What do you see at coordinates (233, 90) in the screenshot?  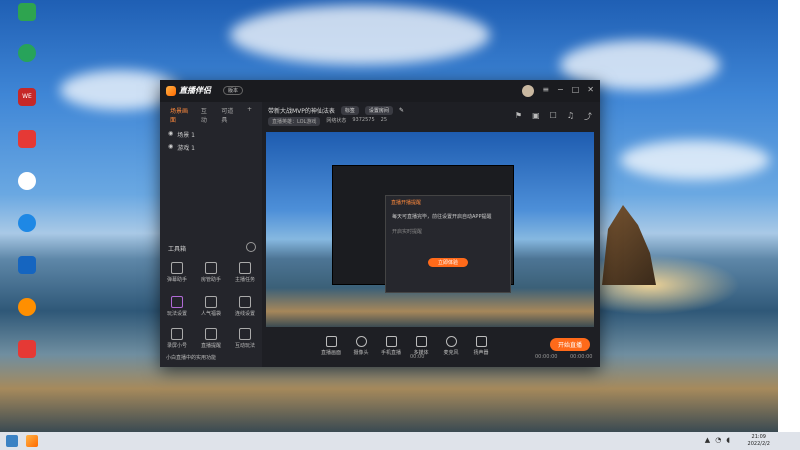 I see `version-badge: 版本` at bounding box center [233, 90].